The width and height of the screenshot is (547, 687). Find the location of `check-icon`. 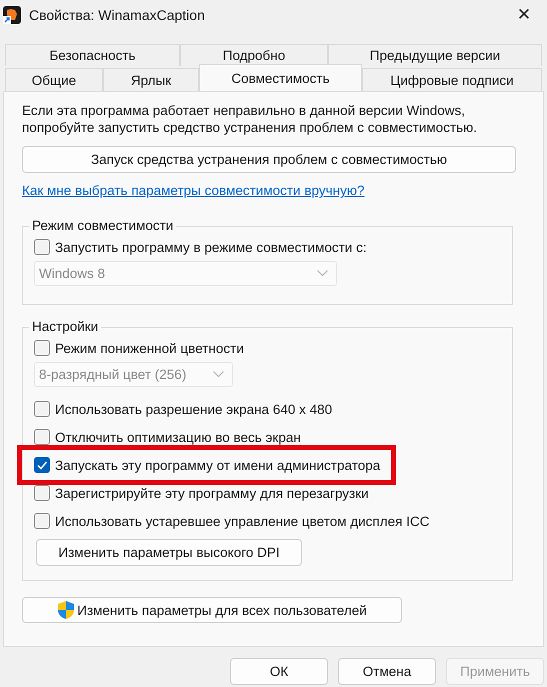

check-icon is located at coordinates (42, 465).